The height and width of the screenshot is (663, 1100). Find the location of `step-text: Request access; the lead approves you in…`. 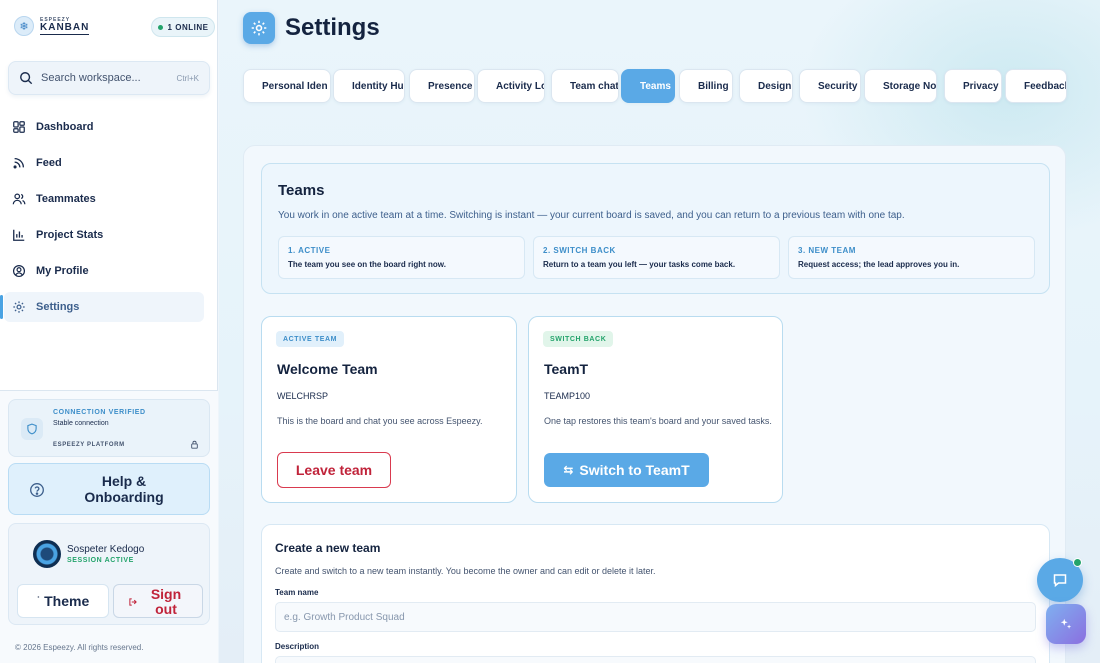

step-text: Request access; the lead approves you in… is located at coordinates (879, 264).